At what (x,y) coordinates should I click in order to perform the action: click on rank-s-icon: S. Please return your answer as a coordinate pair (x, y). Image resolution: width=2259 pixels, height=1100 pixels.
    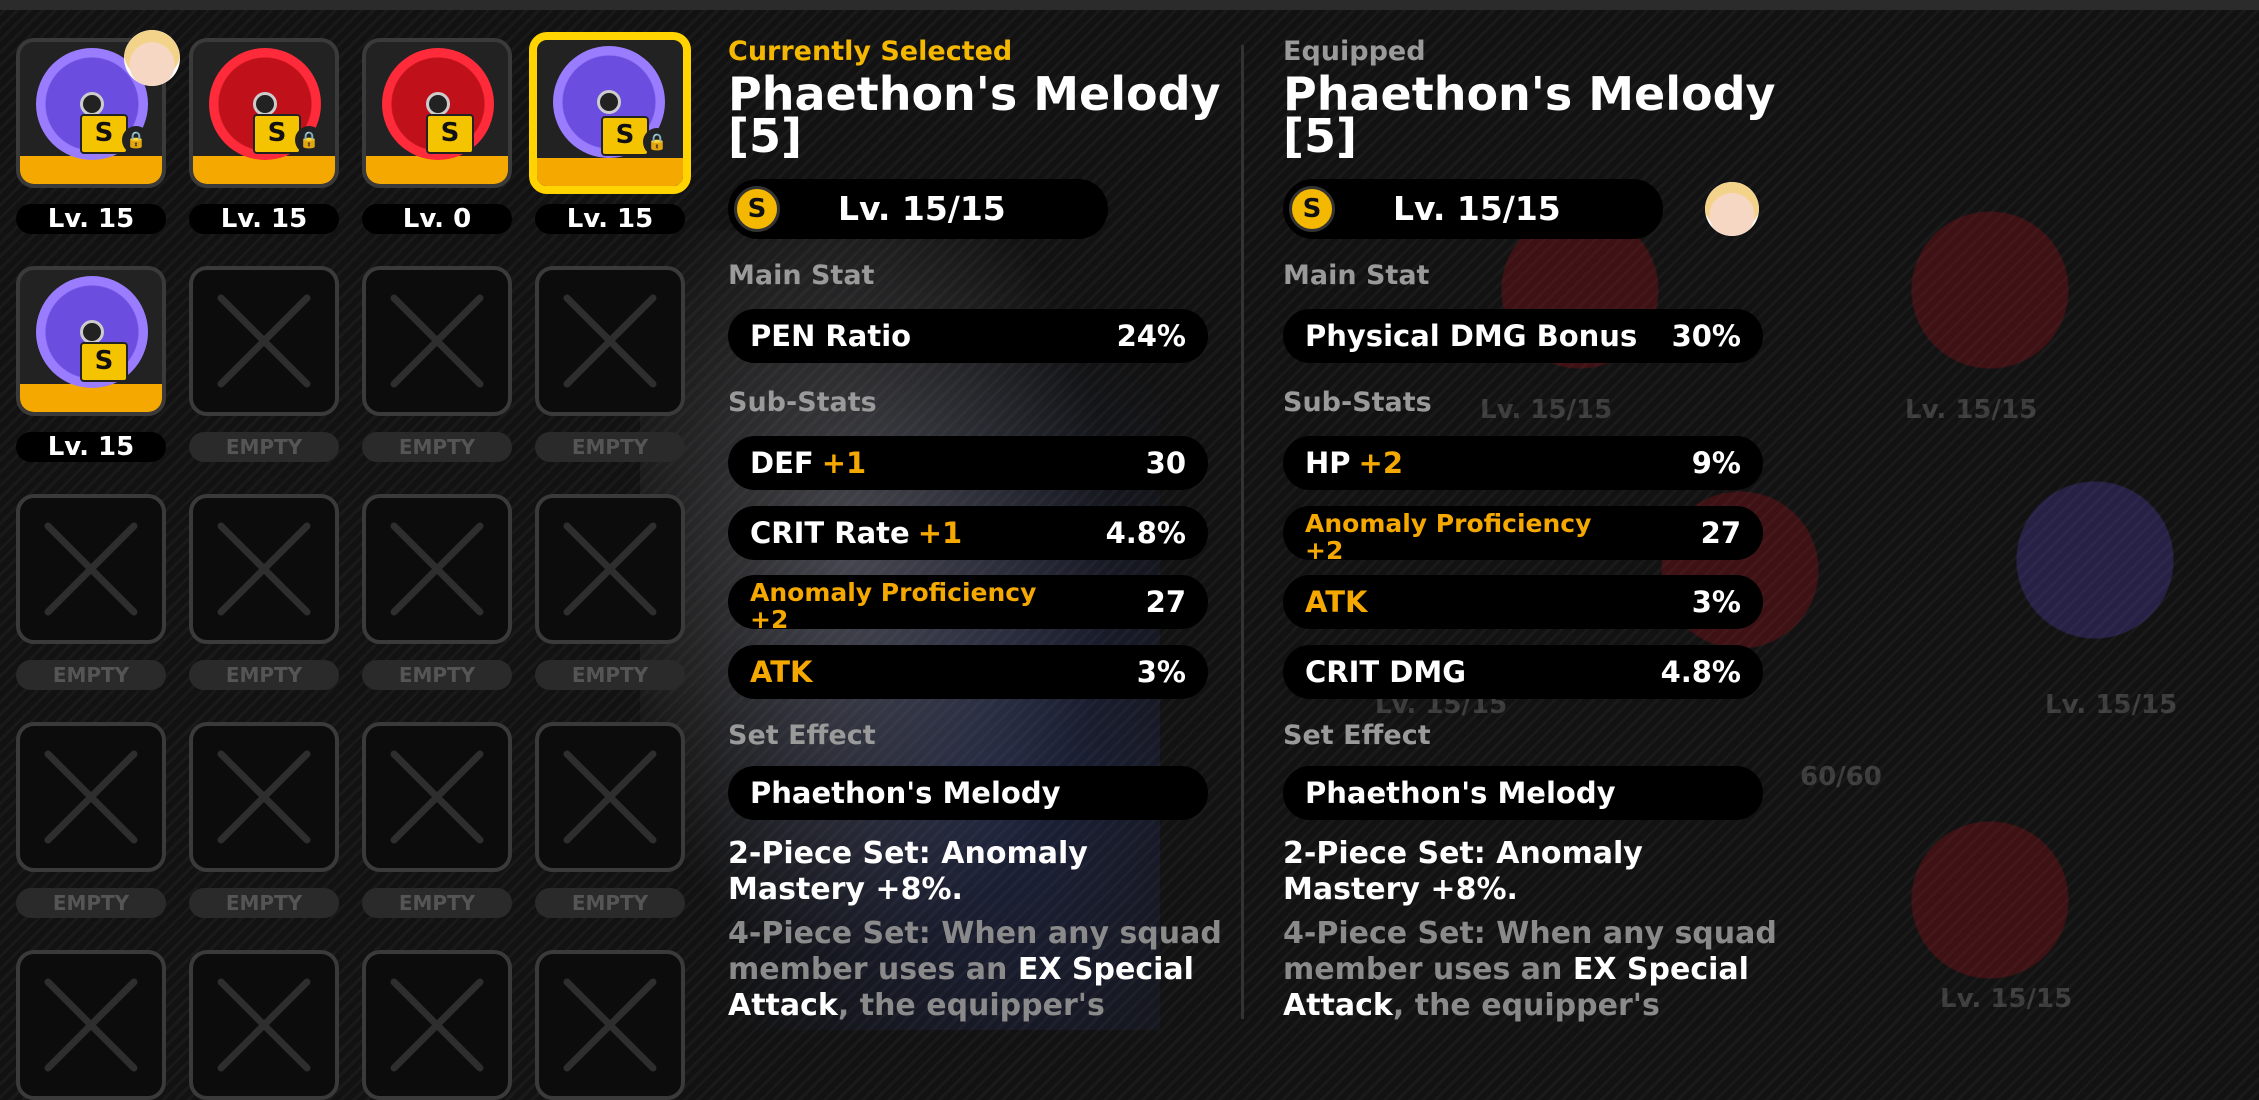
    Looking at the image, I should click on (757, 209).